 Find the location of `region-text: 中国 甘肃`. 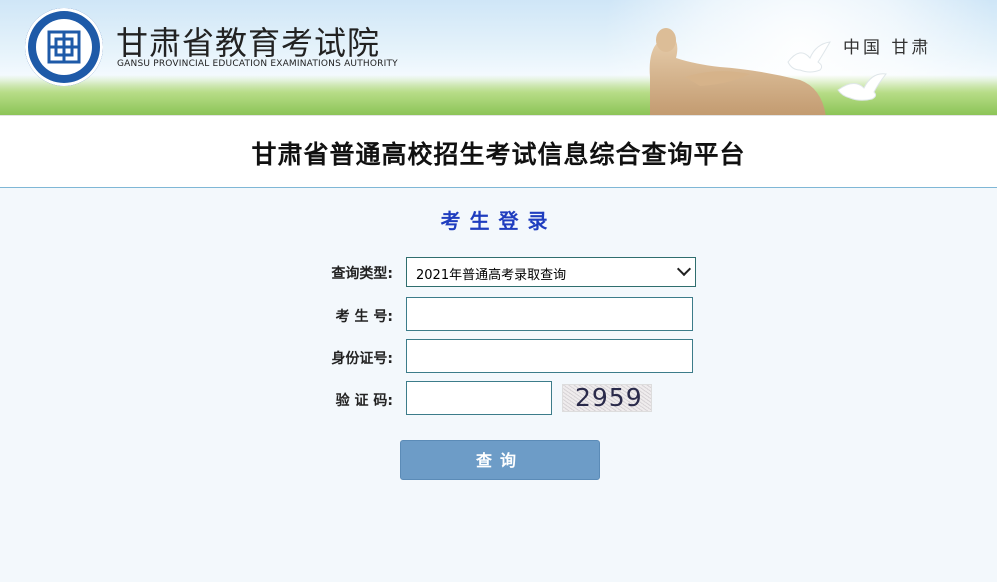

region-text: 中国 甘肃 is located at coordinates (887, 48).